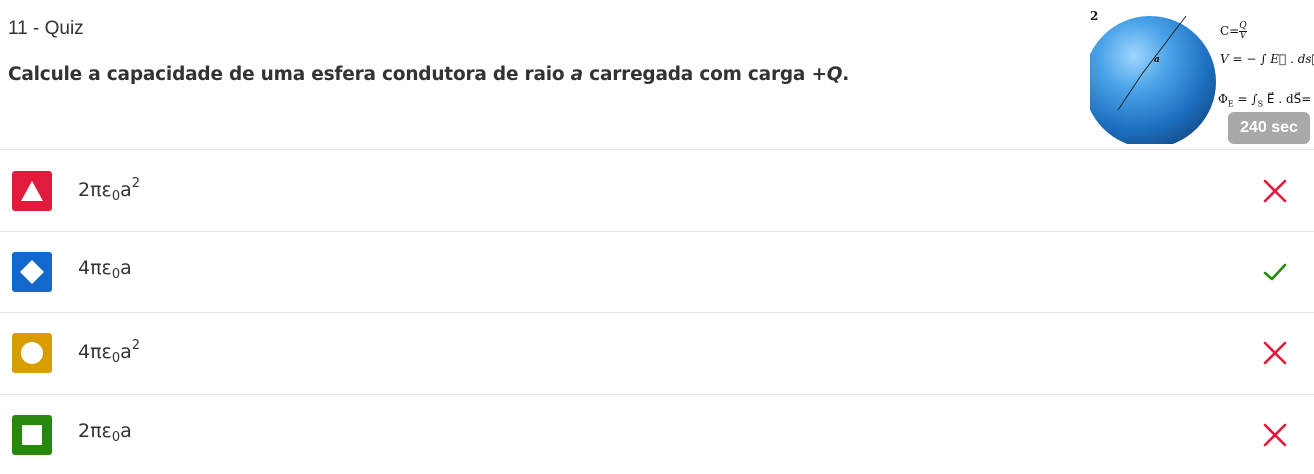 The width and height of the screenshot is (1314, 474). What do you see at coordinates (1233, 31) in the screenshot?
I see `formula-capacitance: C=Q V` at bounding box center [1233, 31].